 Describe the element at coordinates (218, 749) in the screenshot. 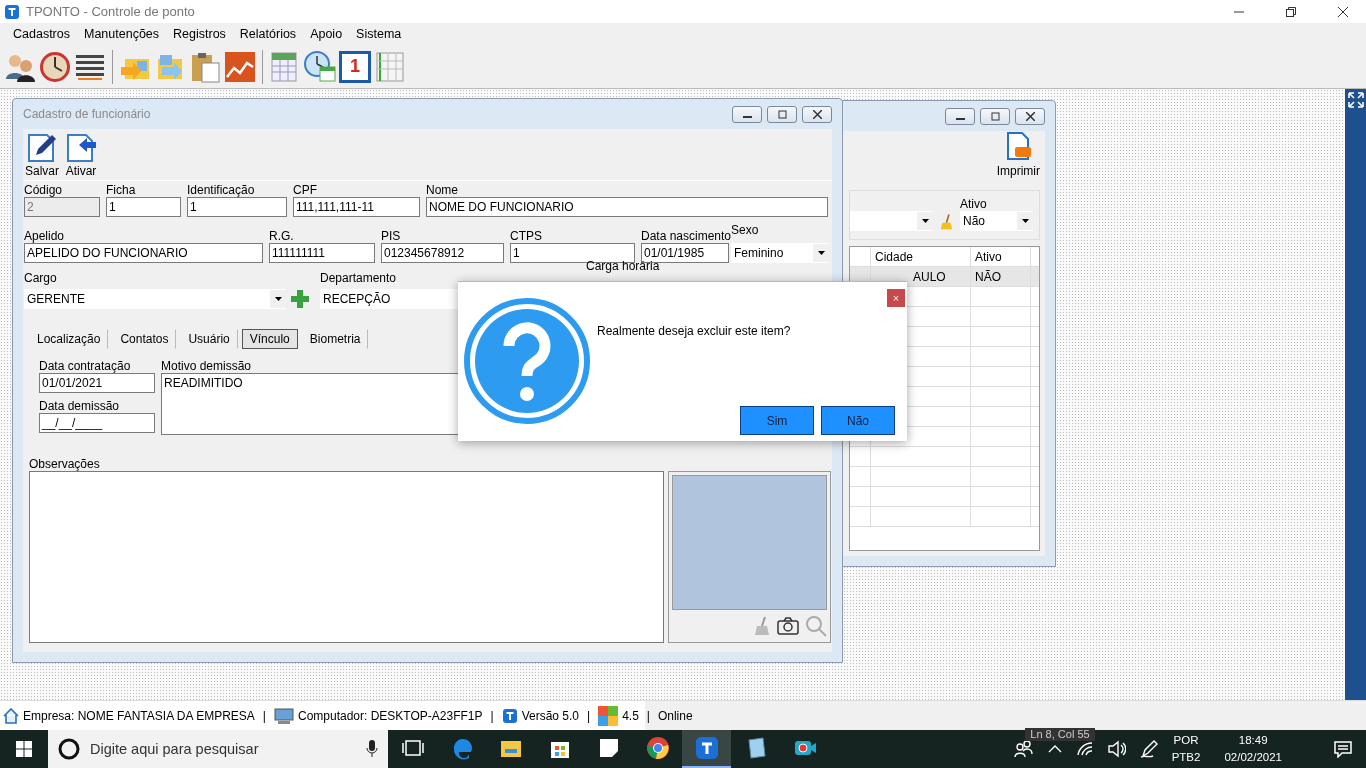

I see `search-field: Digite aqui para pesquisar` at that location.